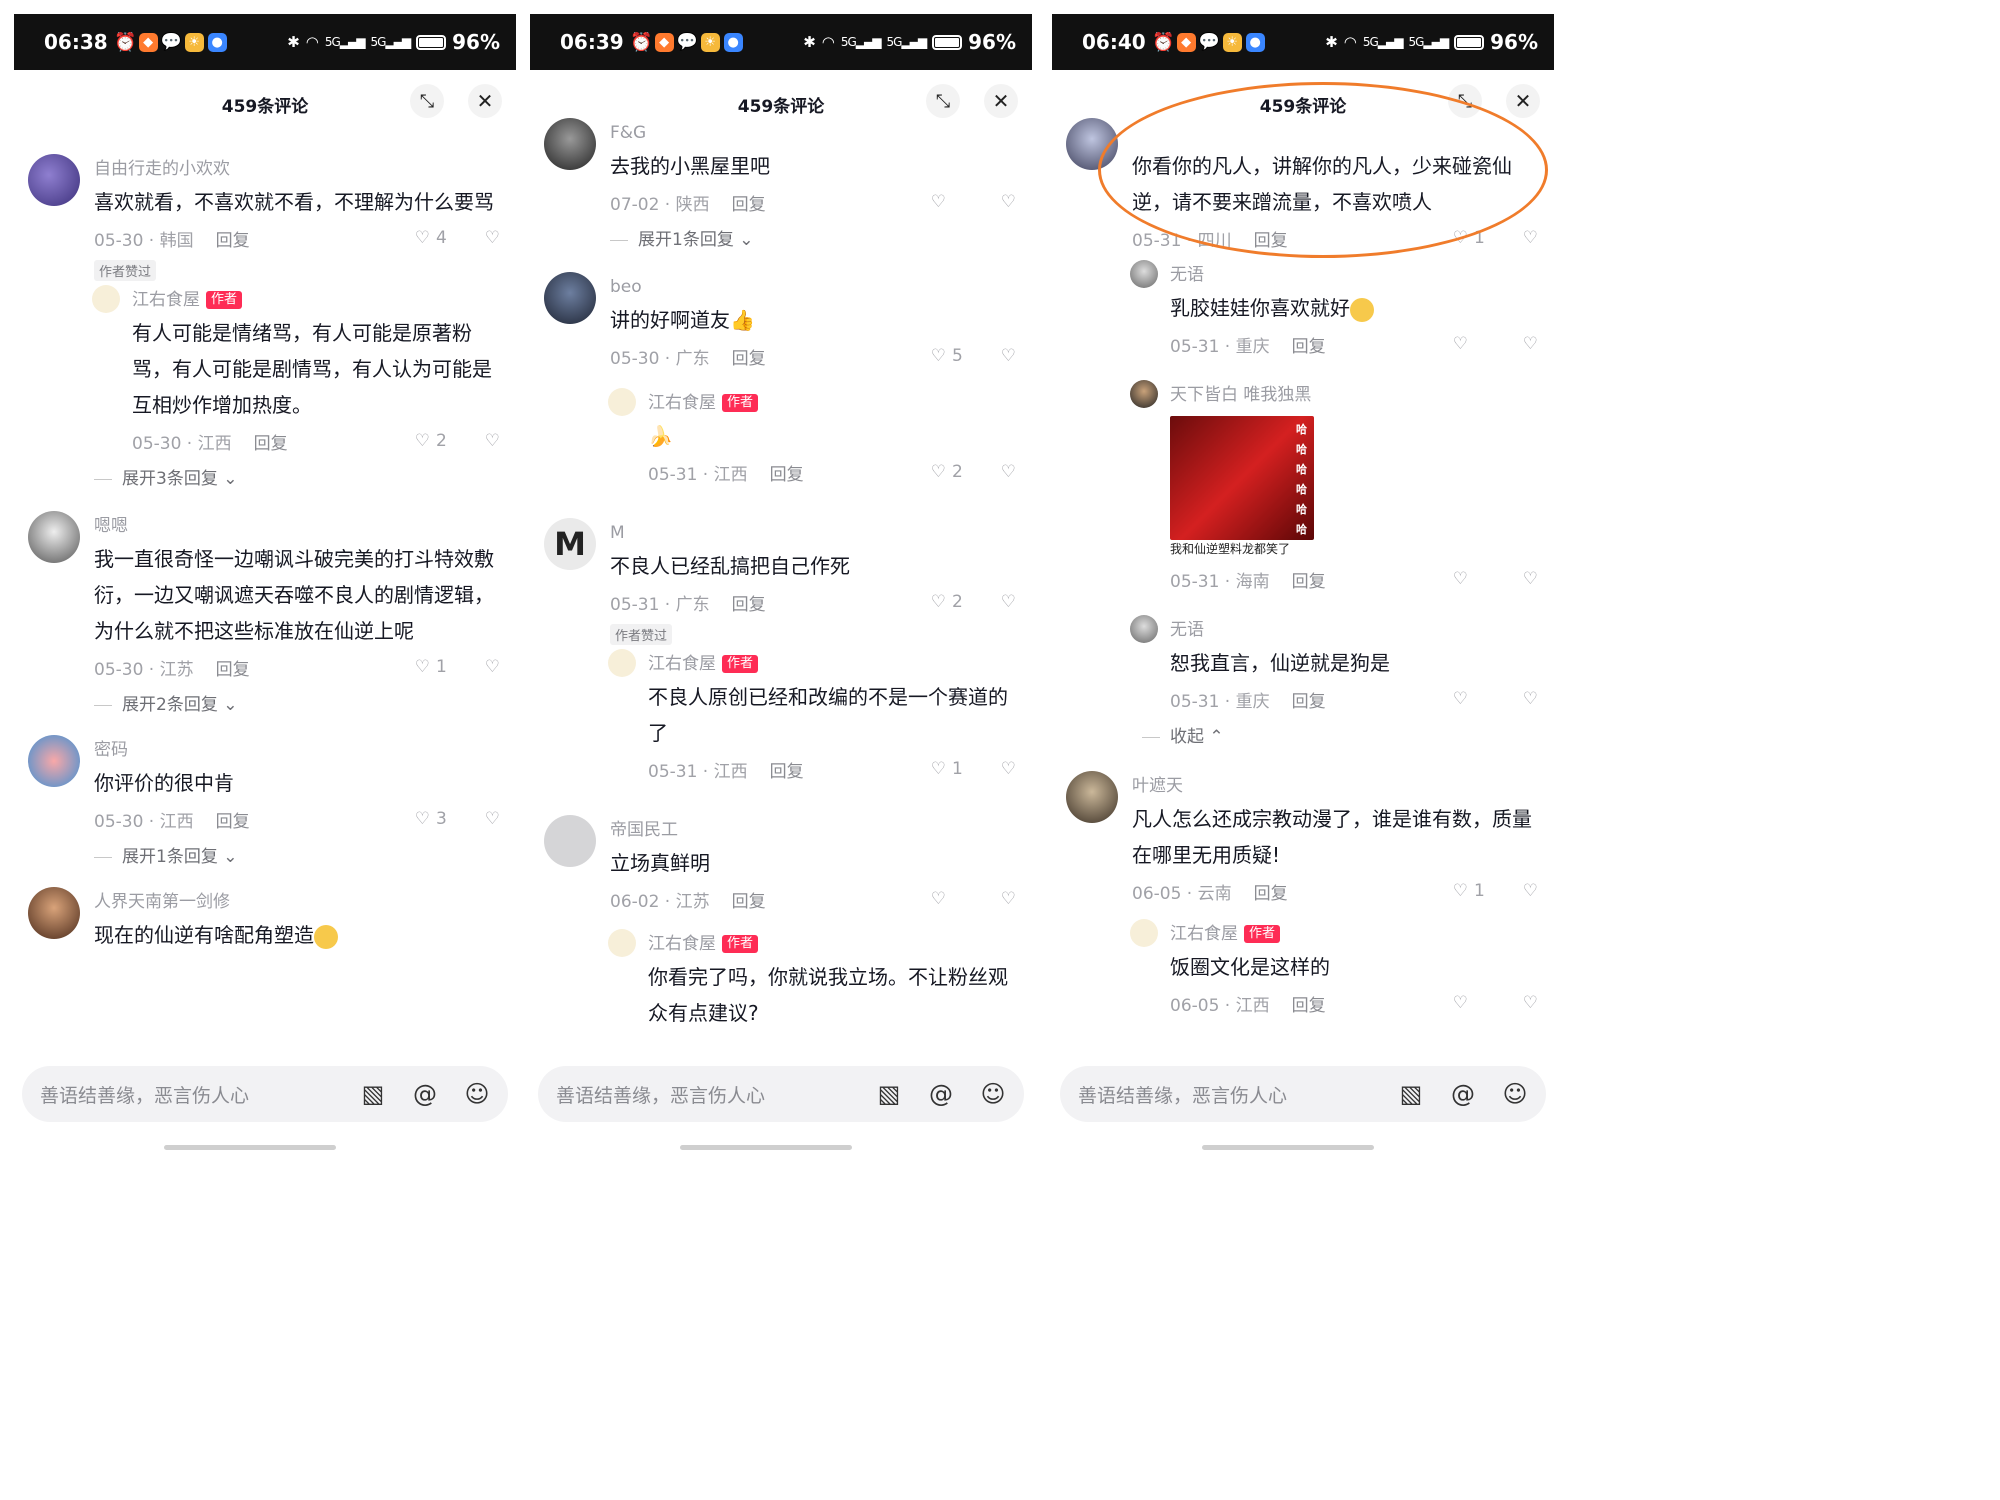  Describe the element at coordinates (813, 830) in the screenshot. I see `comment-username: 帝国民工` at that location.